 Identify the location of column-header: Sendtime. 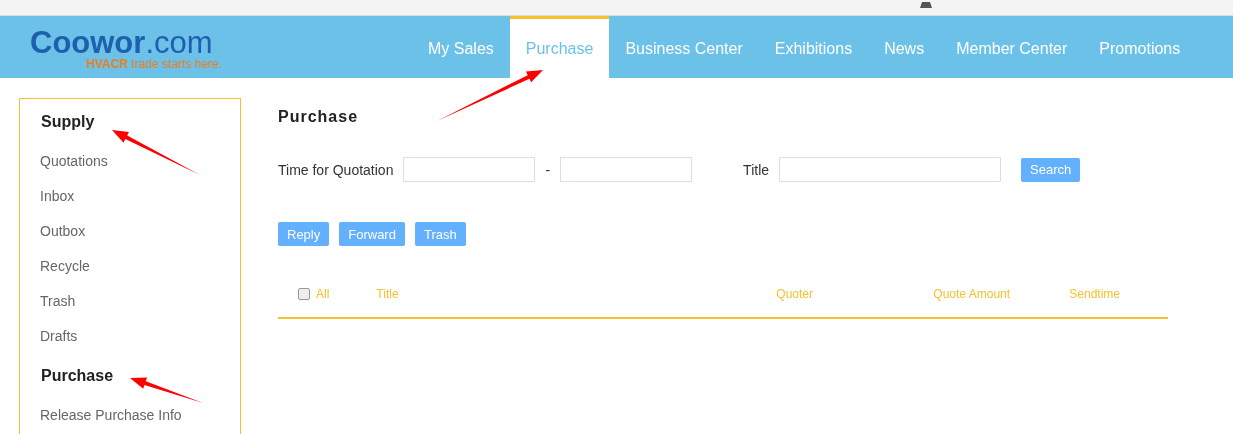
(1095, 294).